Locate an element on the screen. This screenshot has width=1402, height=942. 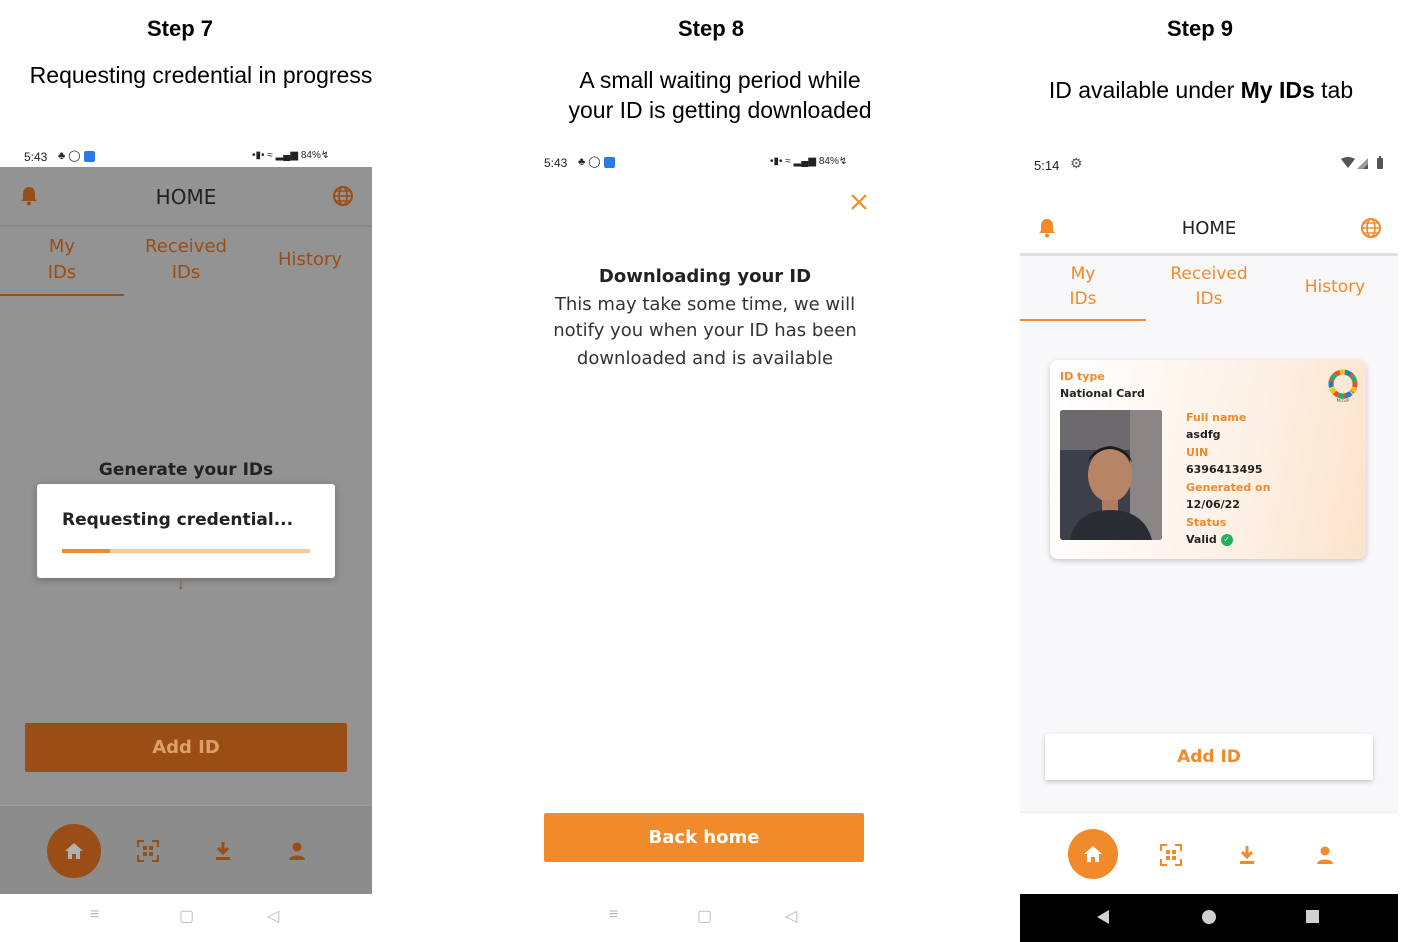
valid-check-icon: ✓ is located at coordinates (1226, 540).